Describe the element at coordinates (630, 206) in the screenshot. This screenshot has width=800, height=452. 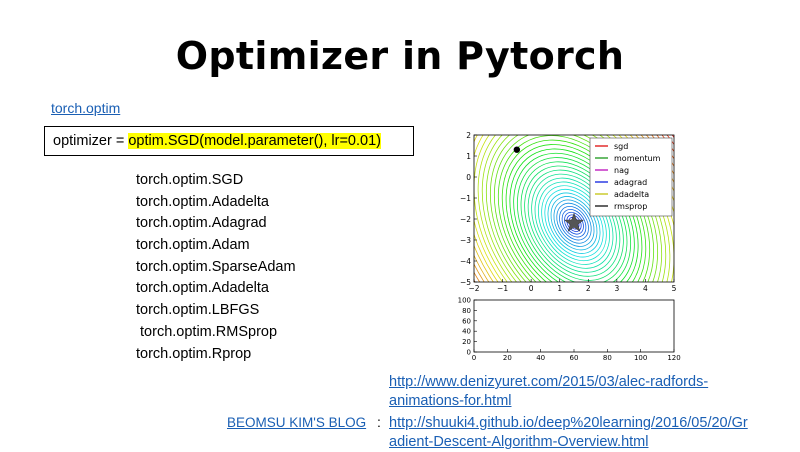
I see `legend-label-rmsprop: rmsprop` at that location.